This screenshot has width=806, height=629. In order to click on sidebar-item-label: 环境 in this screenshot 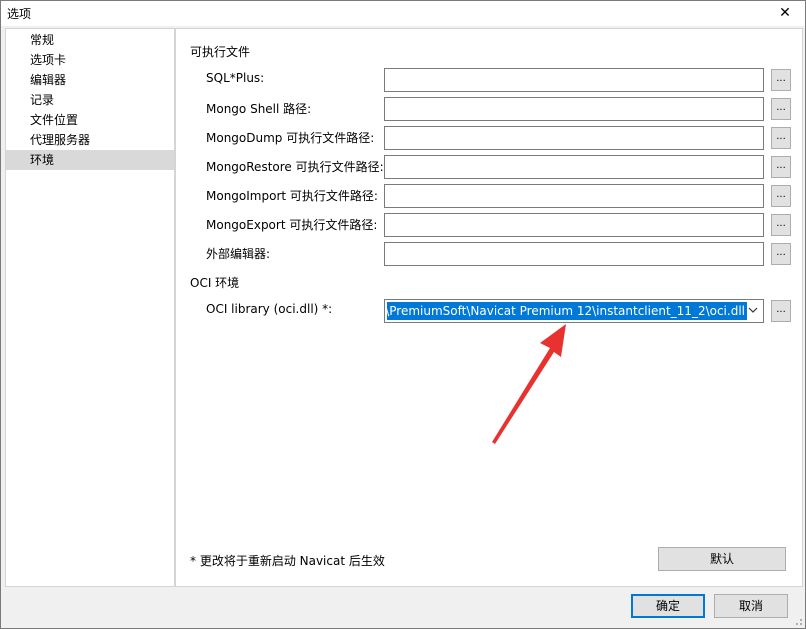, I will do `click(42, 160)`.